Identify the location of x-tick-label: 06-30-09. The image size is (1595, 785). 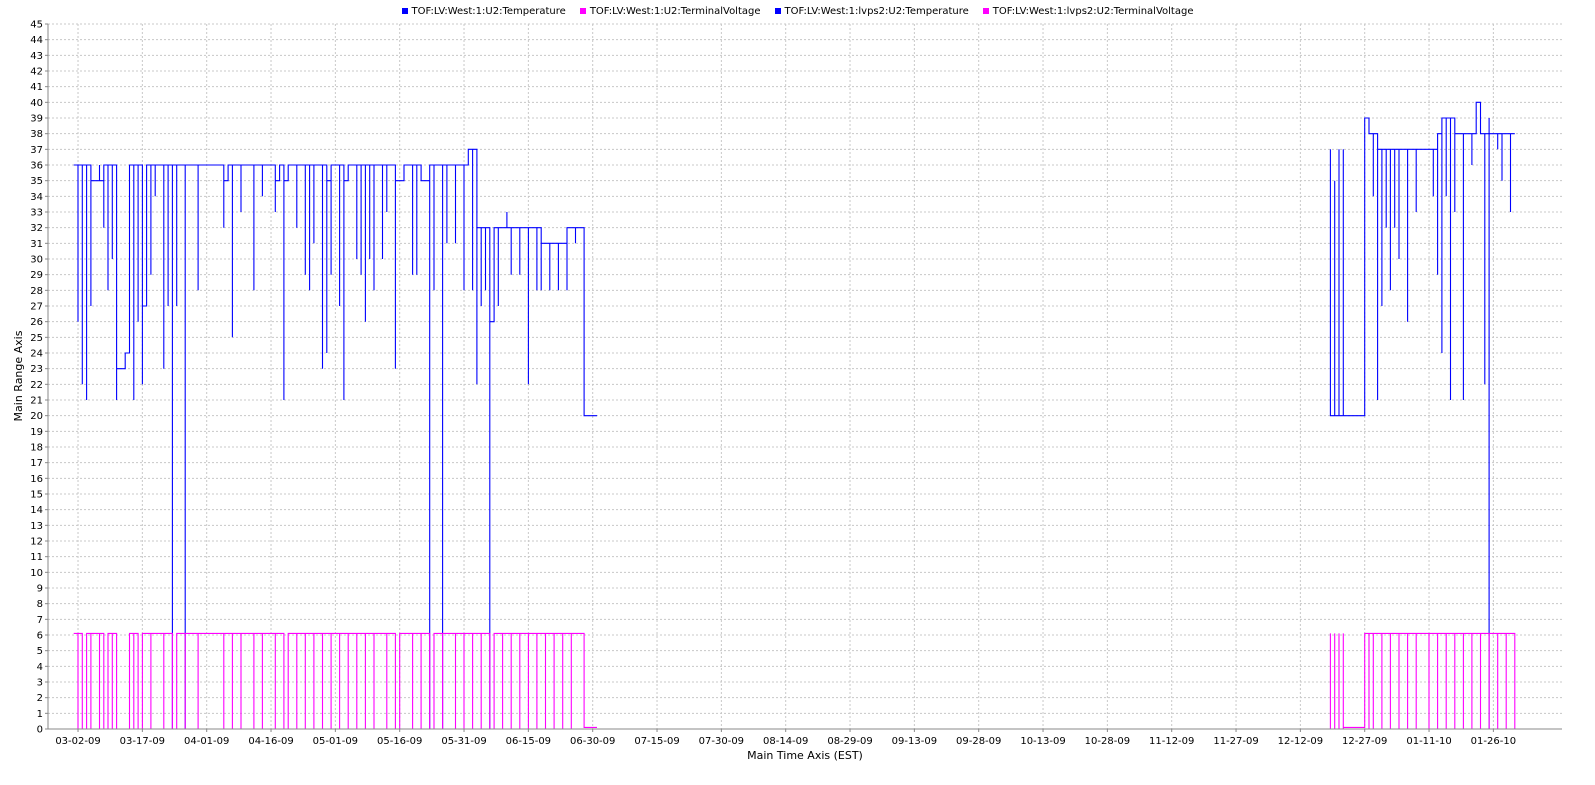
(592, 741).